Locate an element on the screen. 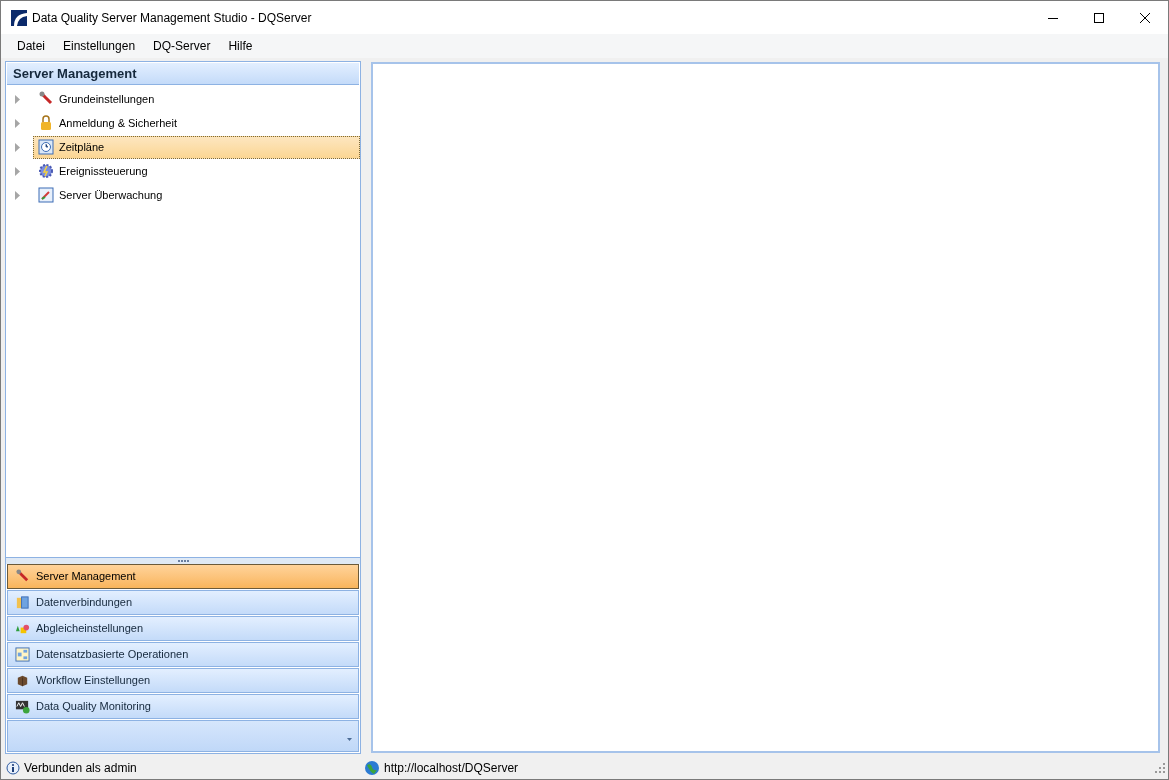  overflow-bar is located at coordinates (183, 736).